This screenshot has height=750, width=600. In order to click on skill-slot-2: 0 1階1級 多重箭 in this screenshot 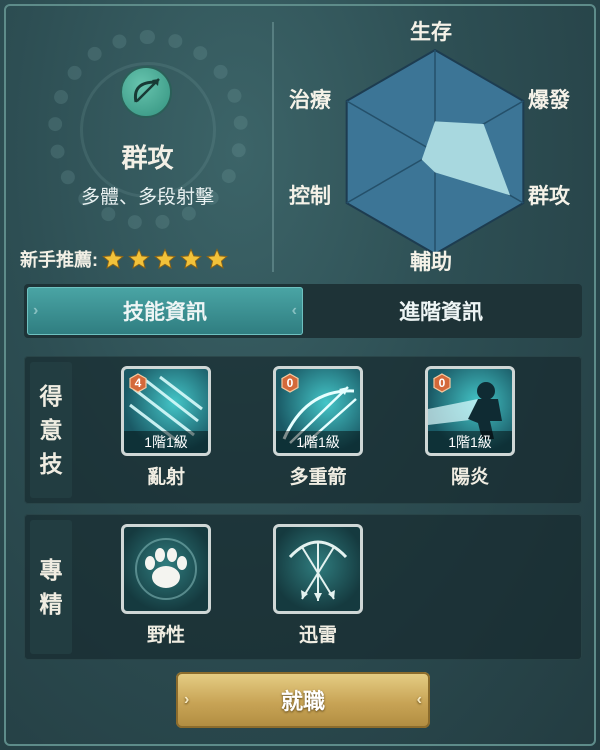, I will do `click(318, 427)`.